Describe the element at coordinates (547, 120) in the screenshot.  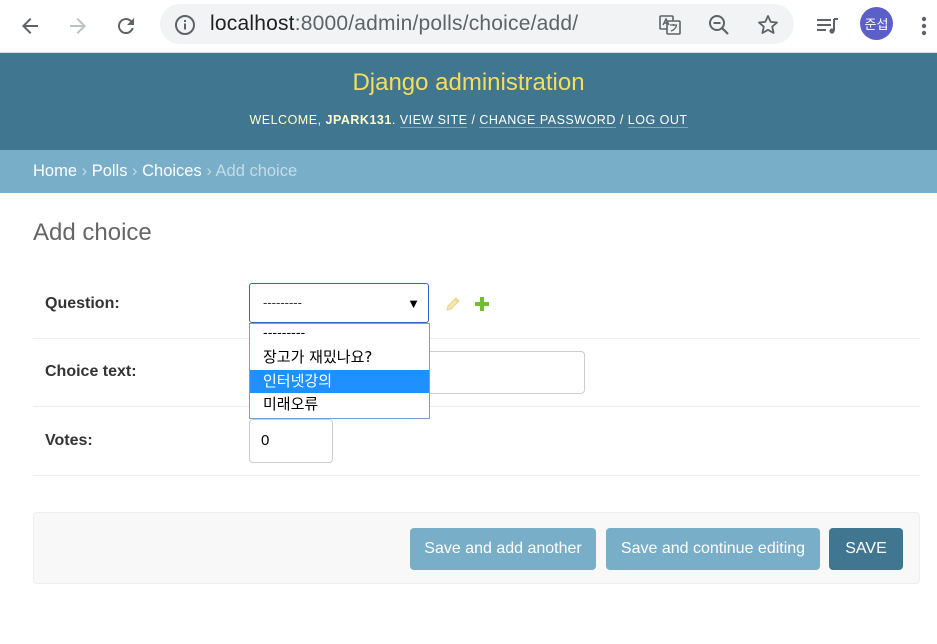
I see `change-password-link: CHANGE PASSWORD` at that location.